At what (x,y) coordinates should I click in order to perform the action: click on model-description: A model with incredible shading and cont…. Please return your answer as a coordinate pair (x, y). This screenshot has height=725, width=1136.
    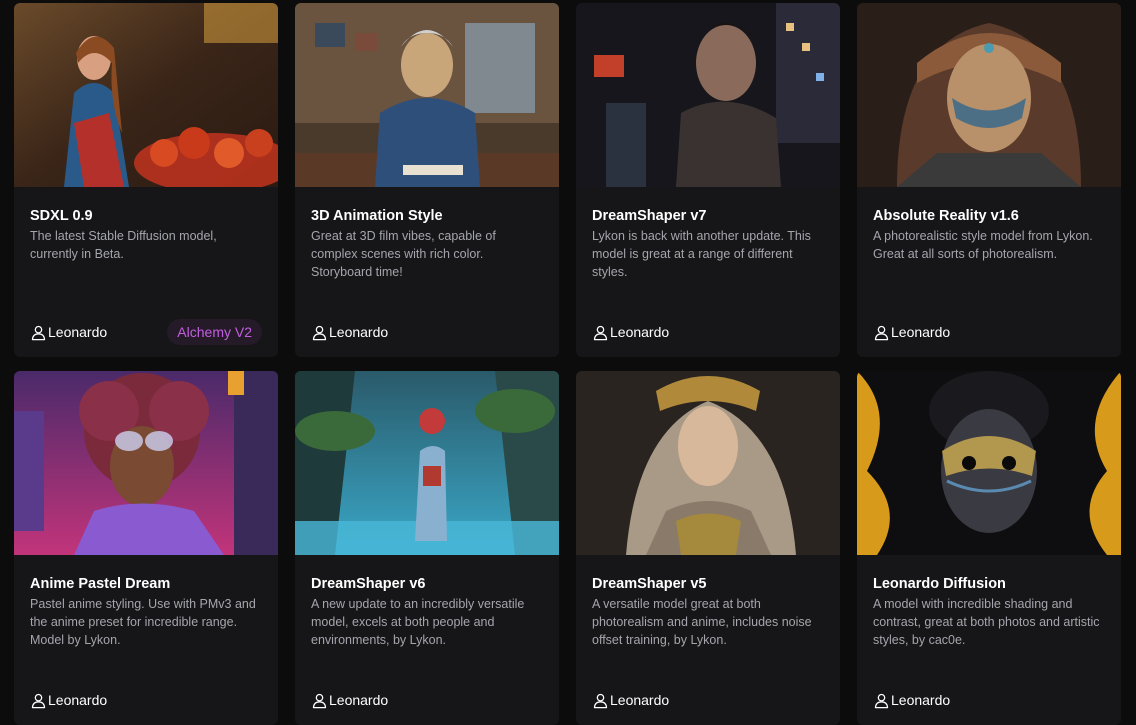
    Looking at the image, I should click on (986, 622).